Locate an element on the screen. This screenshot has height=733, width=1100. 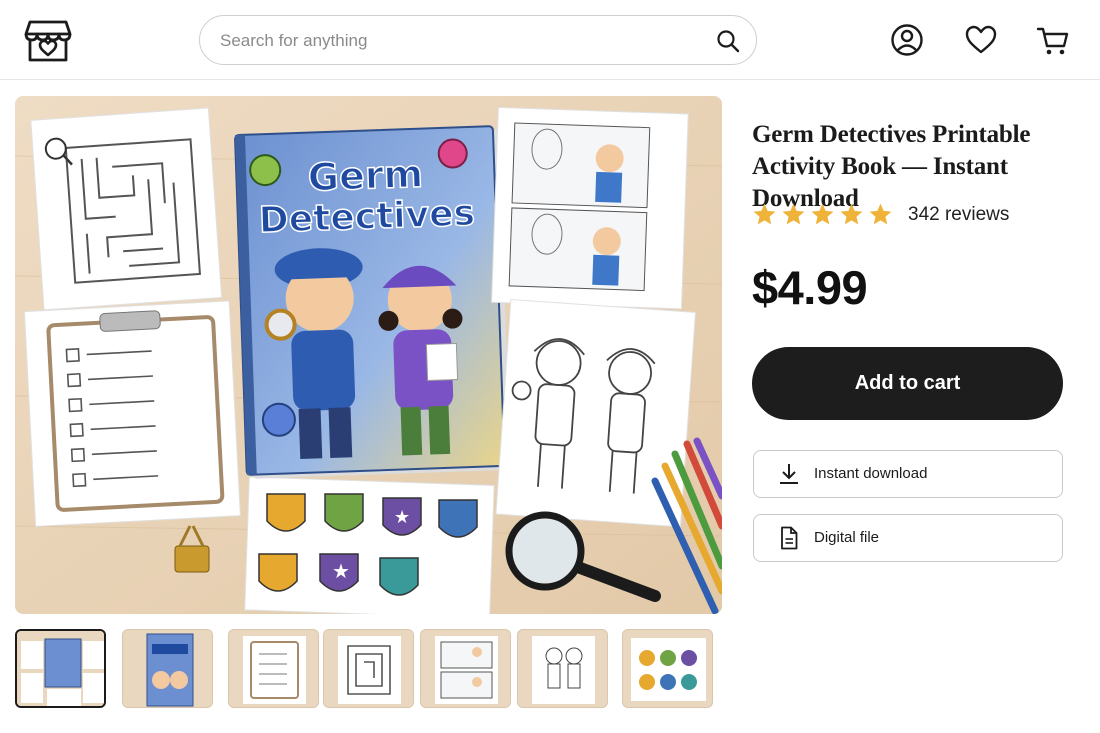
reviews-link: 342 reviews is located at coordinates (958, 215).